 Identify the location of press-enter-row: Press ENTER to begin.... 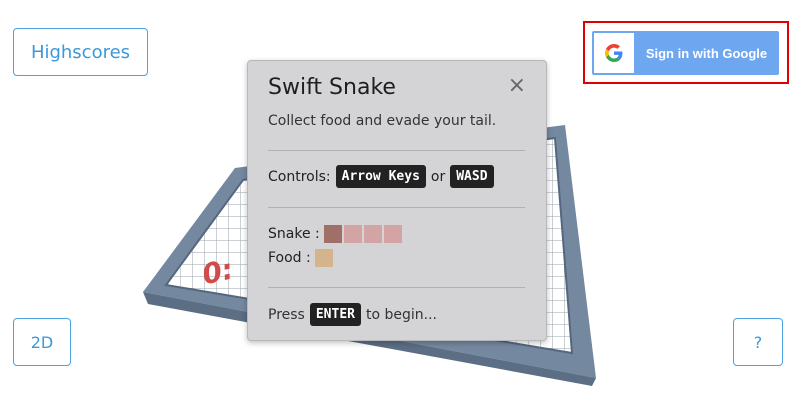
(352, 314).